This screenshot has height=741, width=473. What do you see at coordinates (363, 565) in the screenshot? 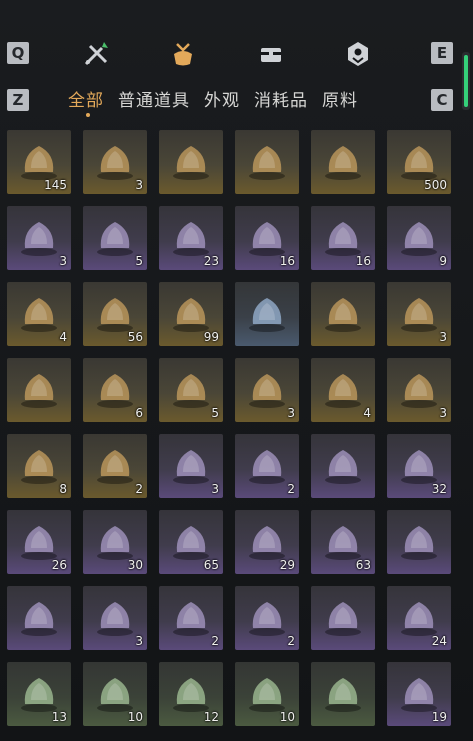
I see `item-count: 63` at bounding box center [363, 565].